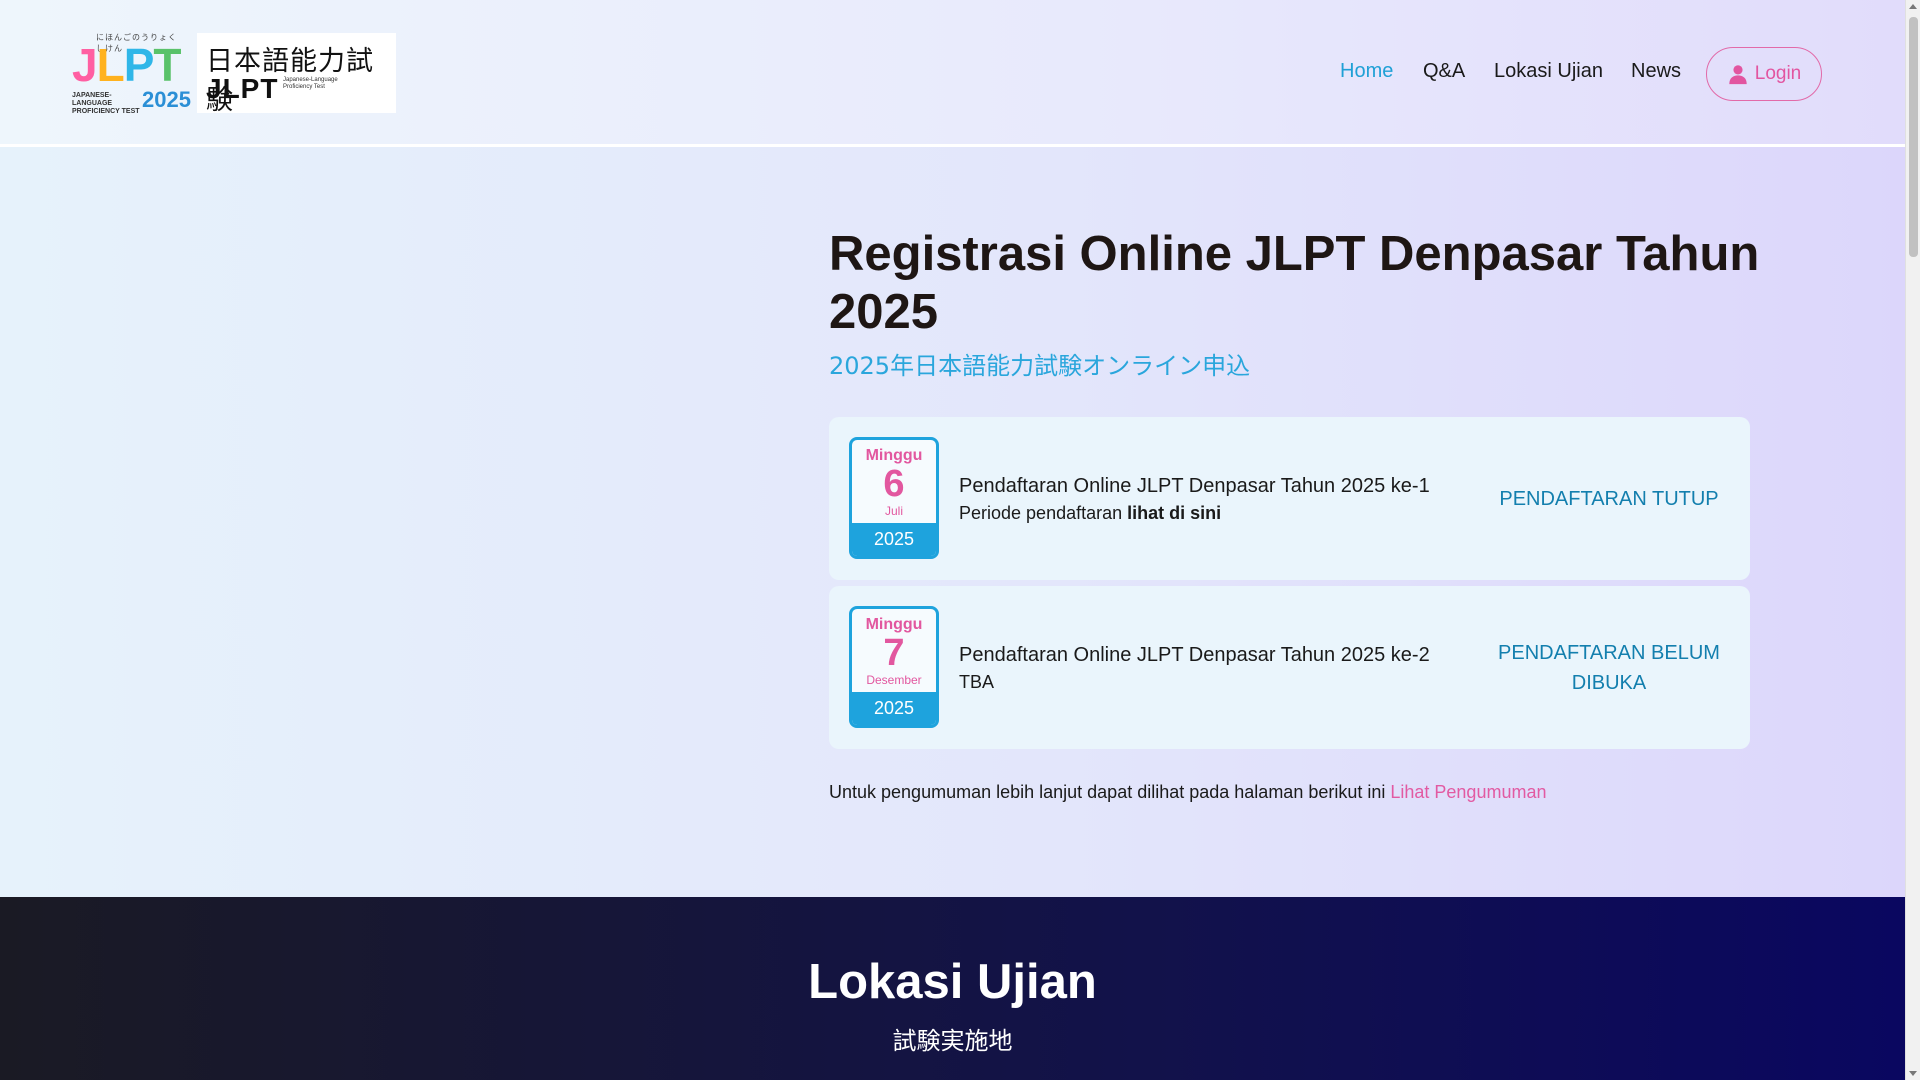  What do you see at coordinates (1468, 792) in the screenshot?
I see `announcement-link: Lihat Pengumuman` at bounding box center [1468, 792].